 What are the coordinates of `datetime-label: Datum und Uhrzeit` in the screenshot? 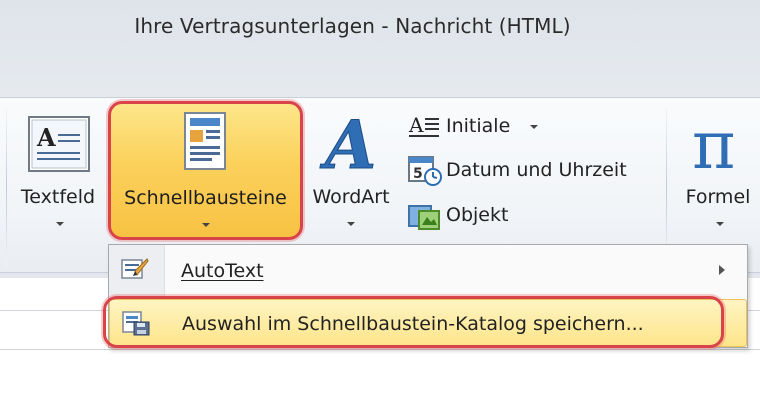 It's located at (536, 170).